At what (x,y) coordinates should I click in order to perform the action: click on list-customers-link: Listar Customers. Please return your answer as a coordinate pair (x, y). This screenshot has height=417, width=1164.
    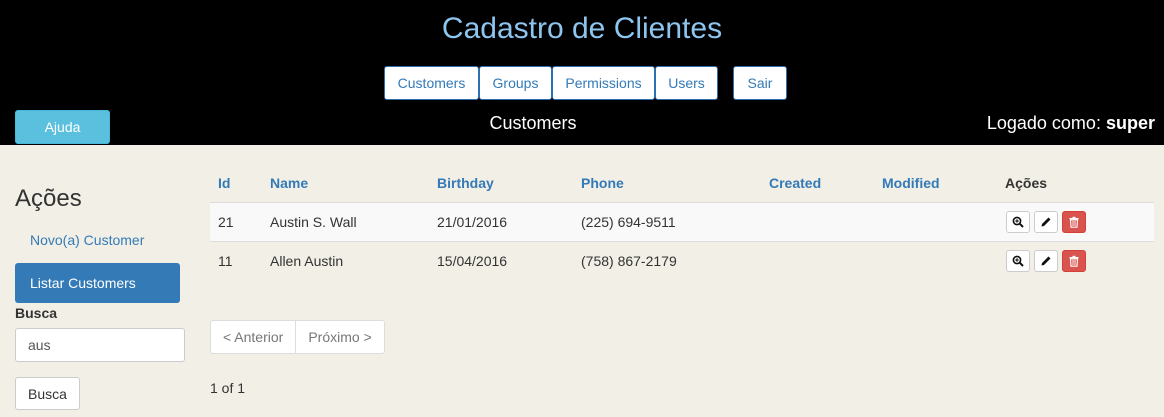
    Looking at the image, I should click on (97, 283).